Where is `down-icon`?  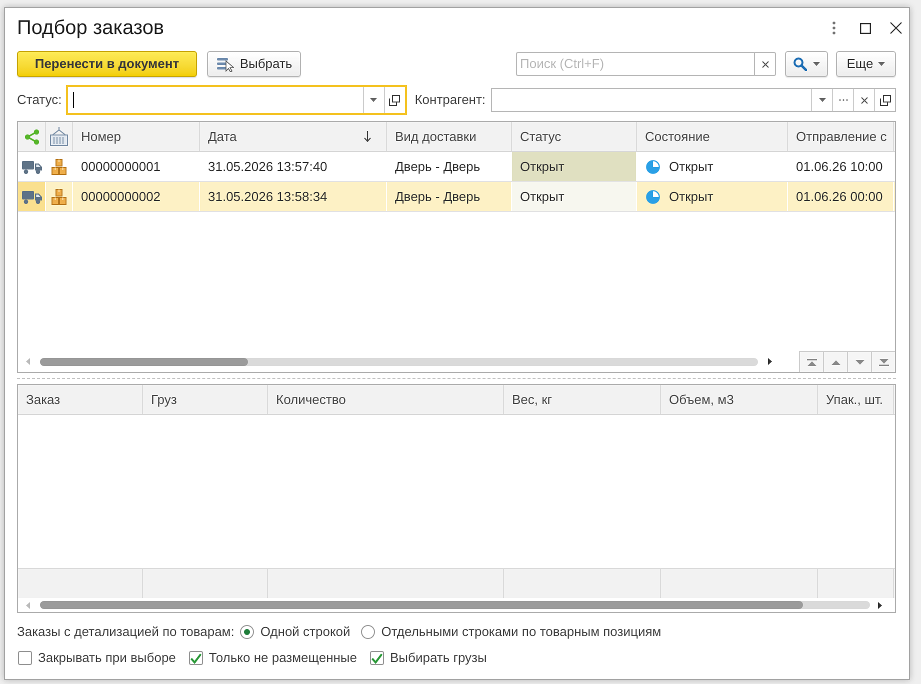 down-icon is located at coordinates (859, 362).